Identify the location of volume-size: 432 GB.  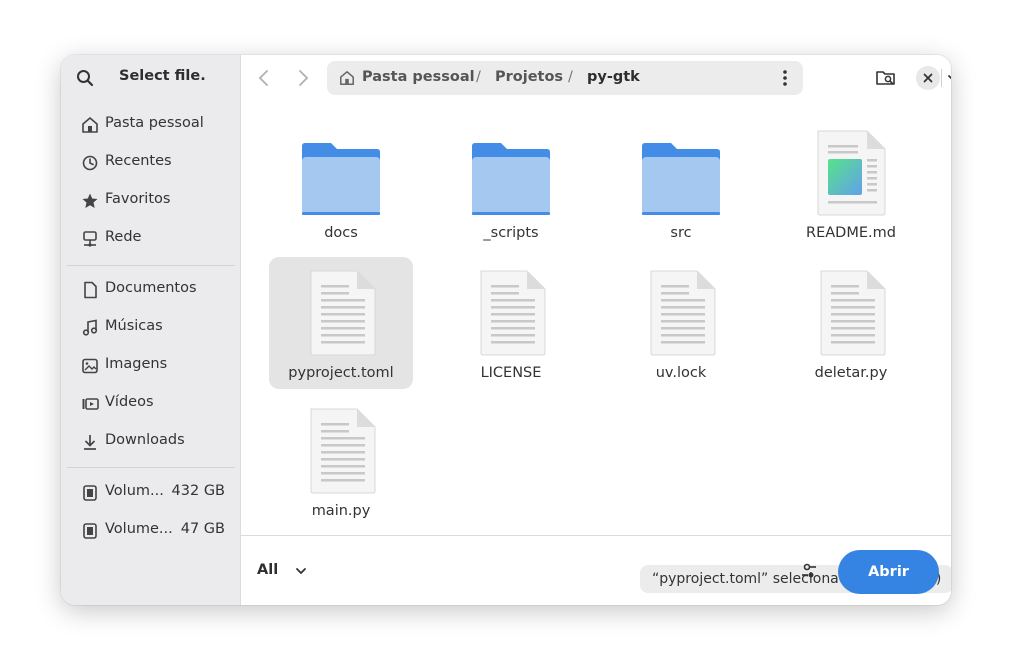
(198, 491).